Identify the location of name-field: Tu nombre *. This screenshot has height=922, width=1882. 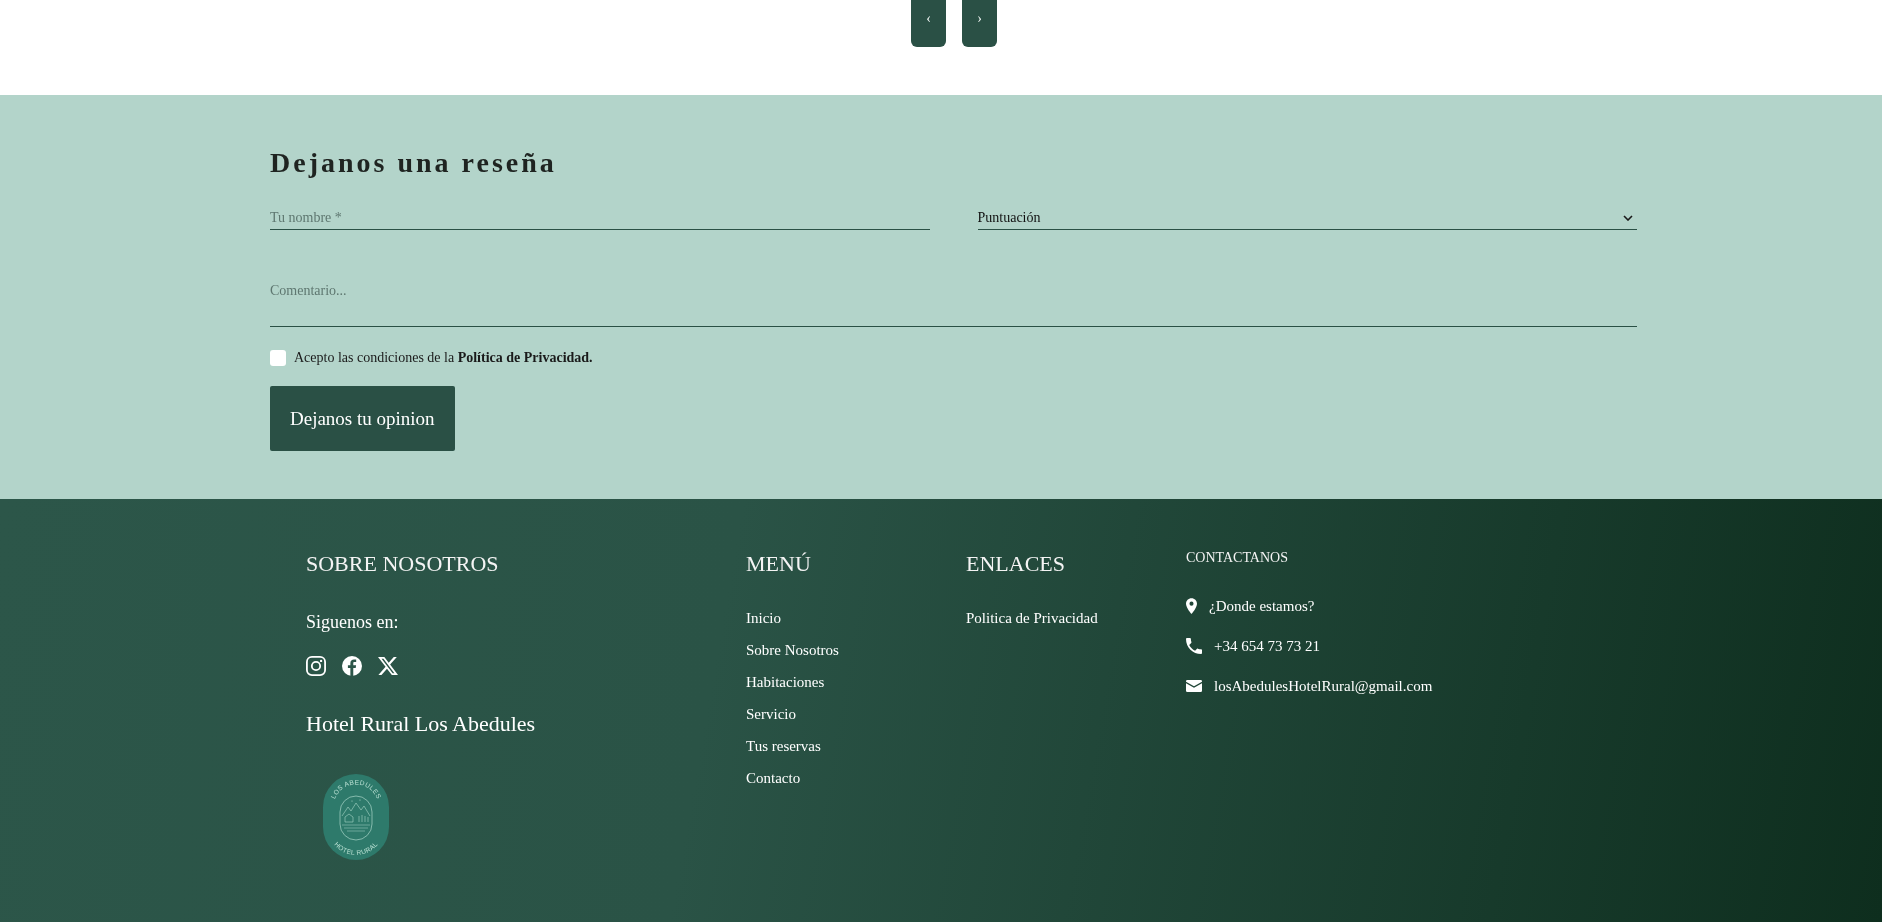
(600, 218).